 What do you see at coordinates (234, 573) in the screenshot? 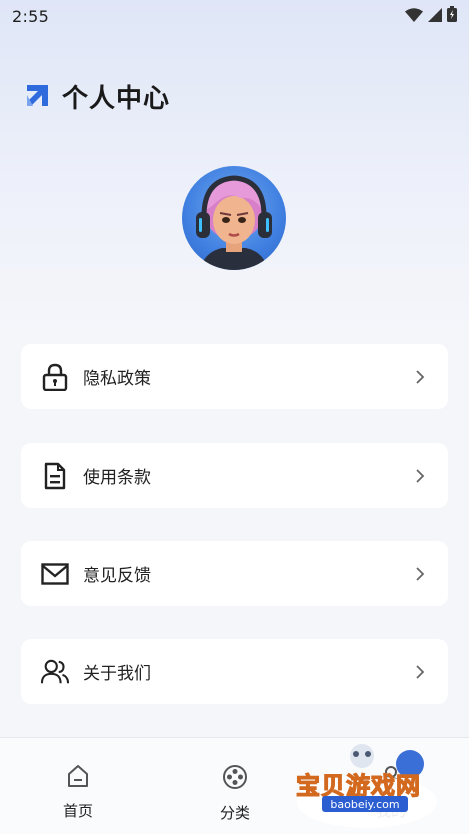
I see `menu-item-feedback: 意见反馈` at bounding box center [234, 573].